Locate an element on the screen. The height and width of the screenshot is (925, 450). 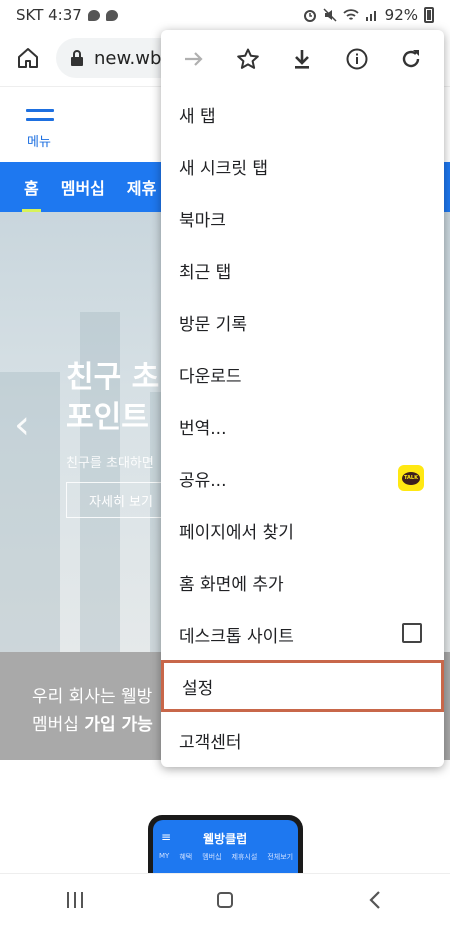
forward-icon is located at coordinates (194, 59).